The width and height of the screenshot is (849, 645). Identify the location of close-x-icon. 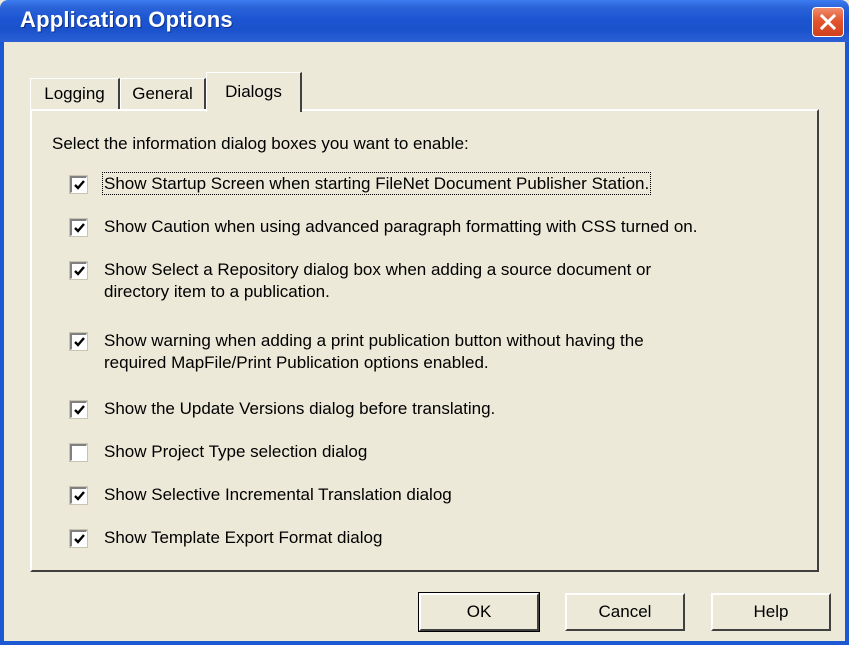
(828, 22).